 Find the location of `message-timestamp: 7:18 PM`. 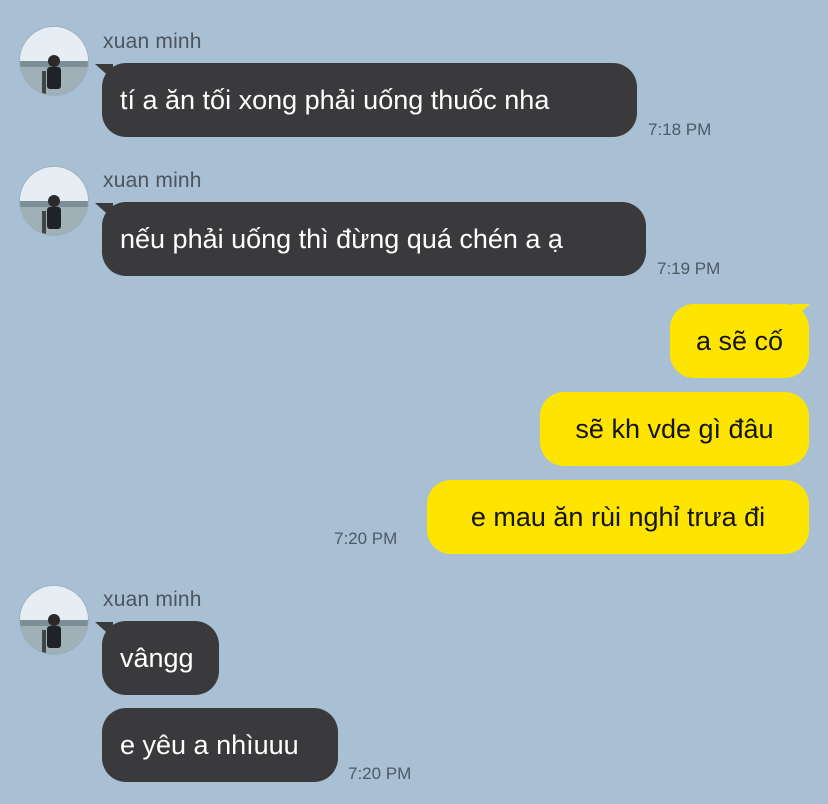

message-timestamp: 7:18 PM is located at coordinates (680, 129).